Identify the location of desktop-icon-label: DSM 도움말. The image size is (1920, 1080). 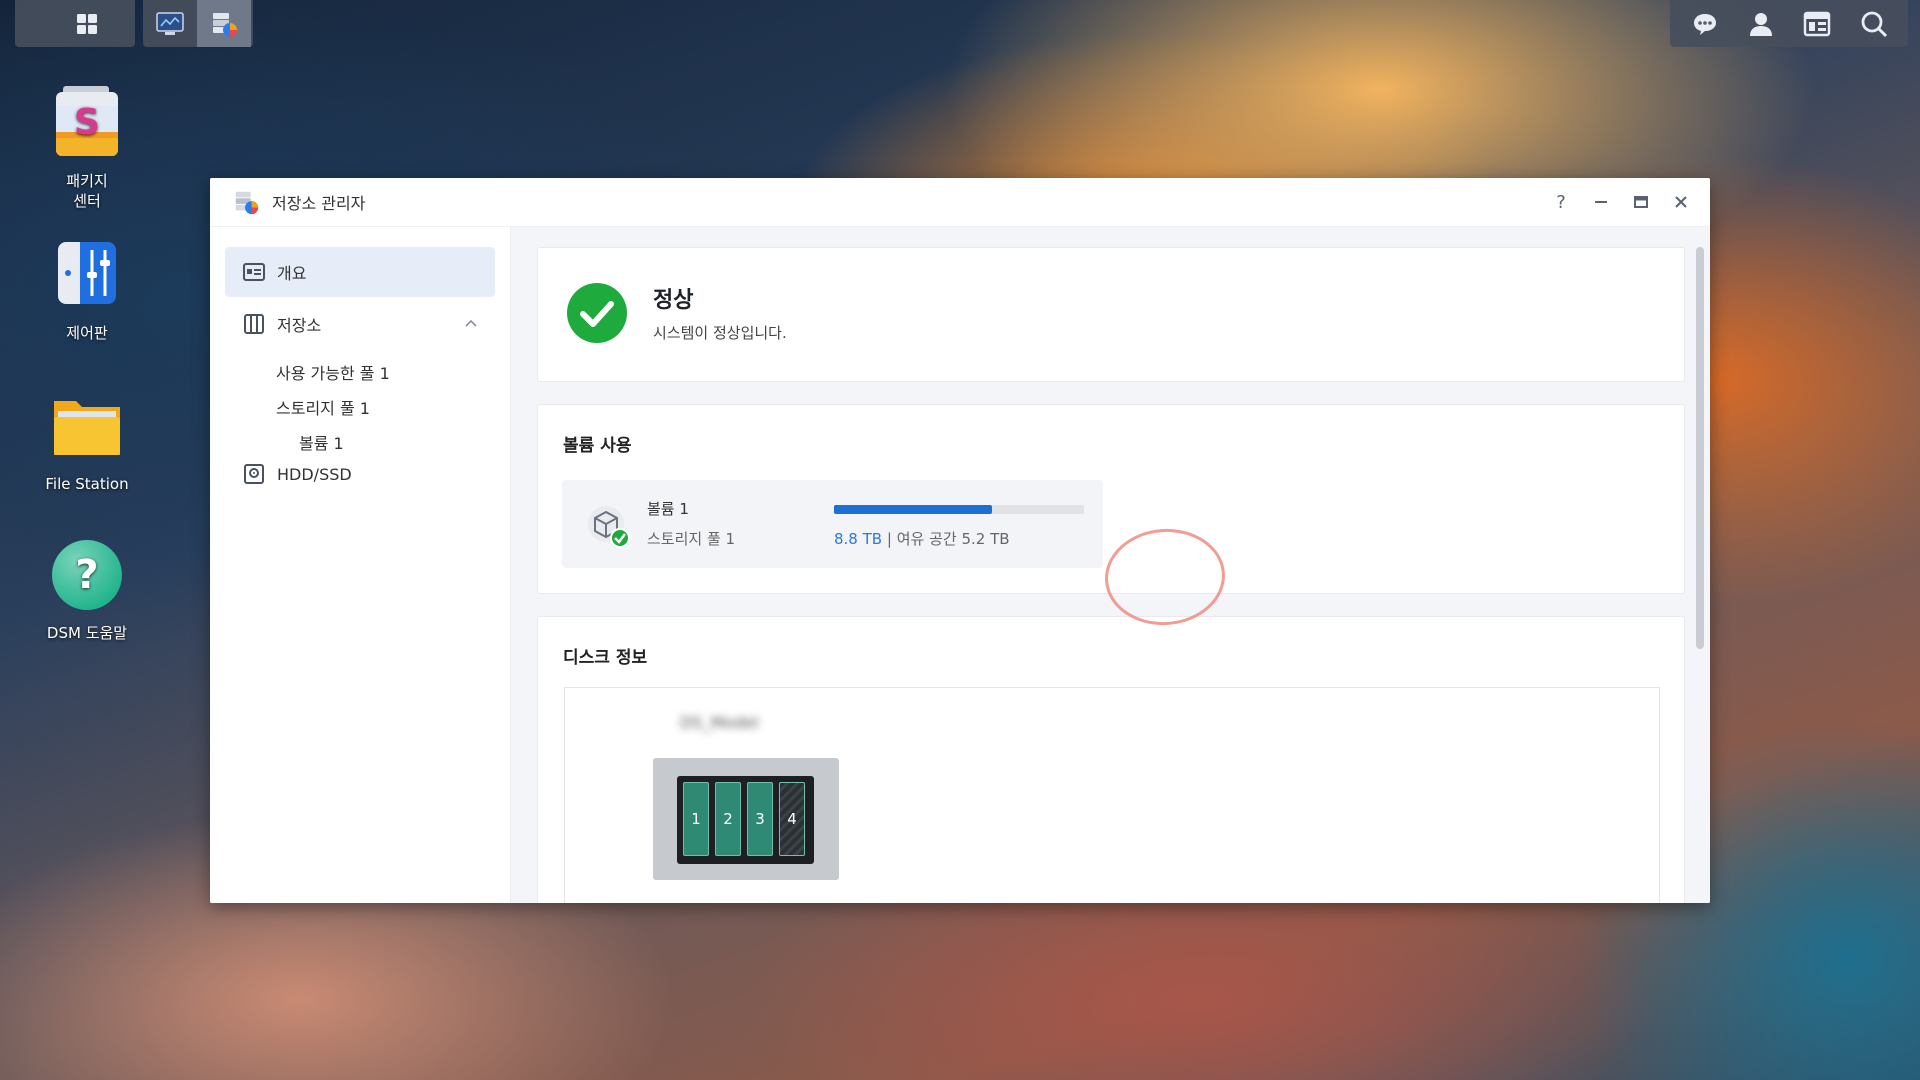
(87, 633).